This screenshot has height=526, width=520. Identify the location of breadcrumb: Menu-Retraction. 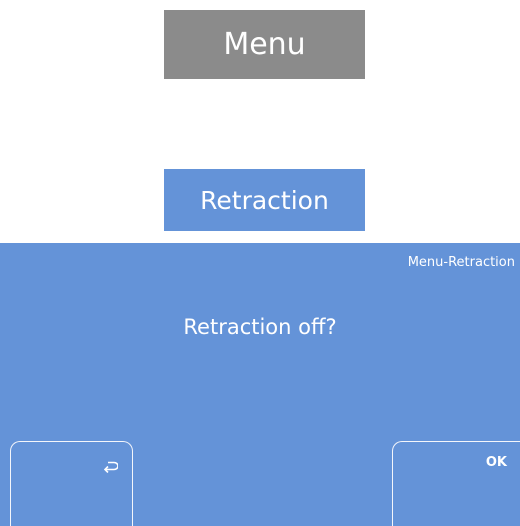
(461, 262).